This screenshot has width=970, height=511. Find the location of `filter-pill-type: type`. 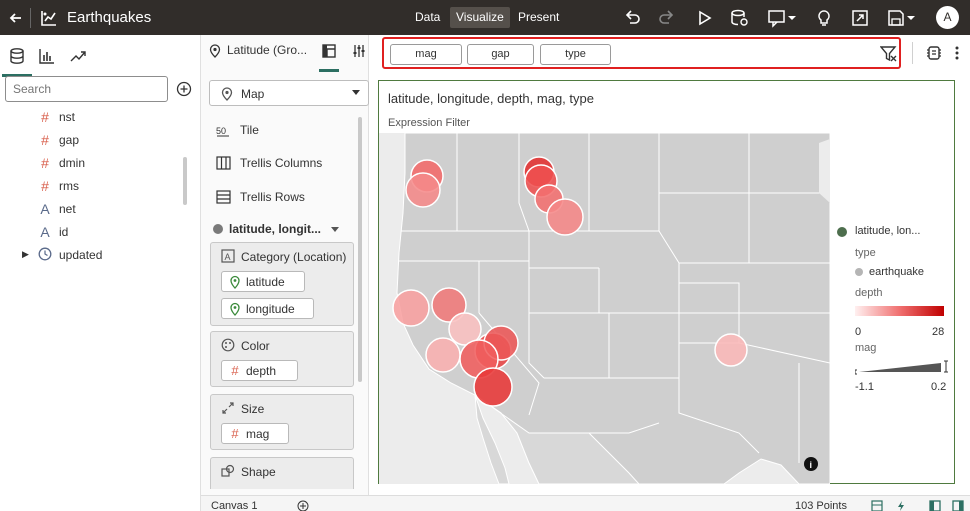

filter-pill-type: type is located at coordinates (575, 54).